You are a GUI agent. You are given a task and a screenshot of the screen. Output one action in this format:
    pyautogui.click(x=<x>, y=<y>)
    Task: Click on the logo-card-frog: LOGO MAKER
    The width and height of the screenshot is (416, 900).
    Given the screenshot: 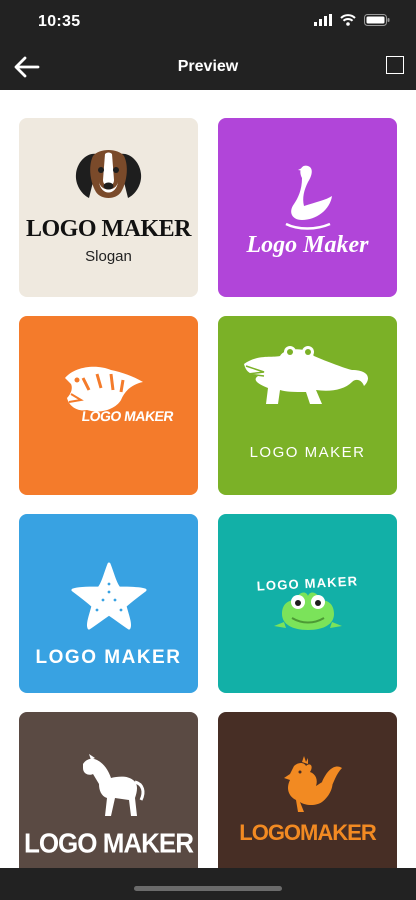 What is the action you would take?
    pyautogui.click(x=307, y=603)
    